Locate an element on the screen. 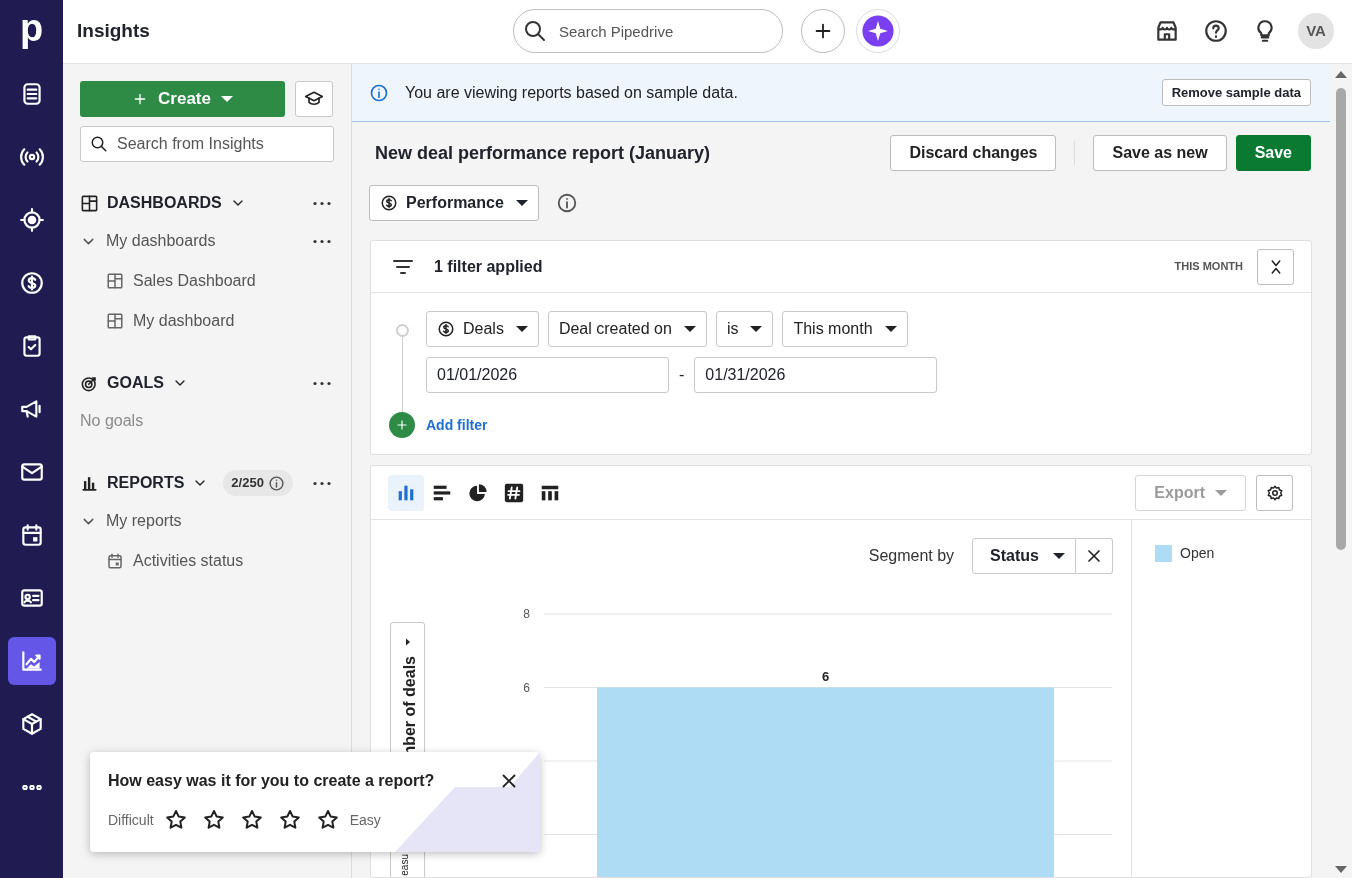 This screenshot has width=1352, height=878. secondary-button: Discard changes is located at coordinates (973, 153).